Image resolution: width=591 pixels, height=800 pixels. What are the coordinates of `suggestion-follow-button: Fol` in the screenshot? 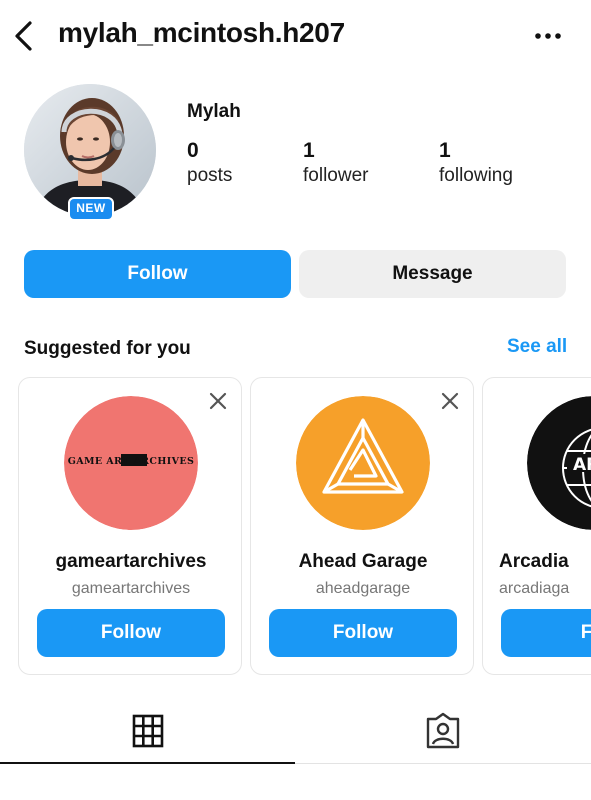 It's located at (546, 633).